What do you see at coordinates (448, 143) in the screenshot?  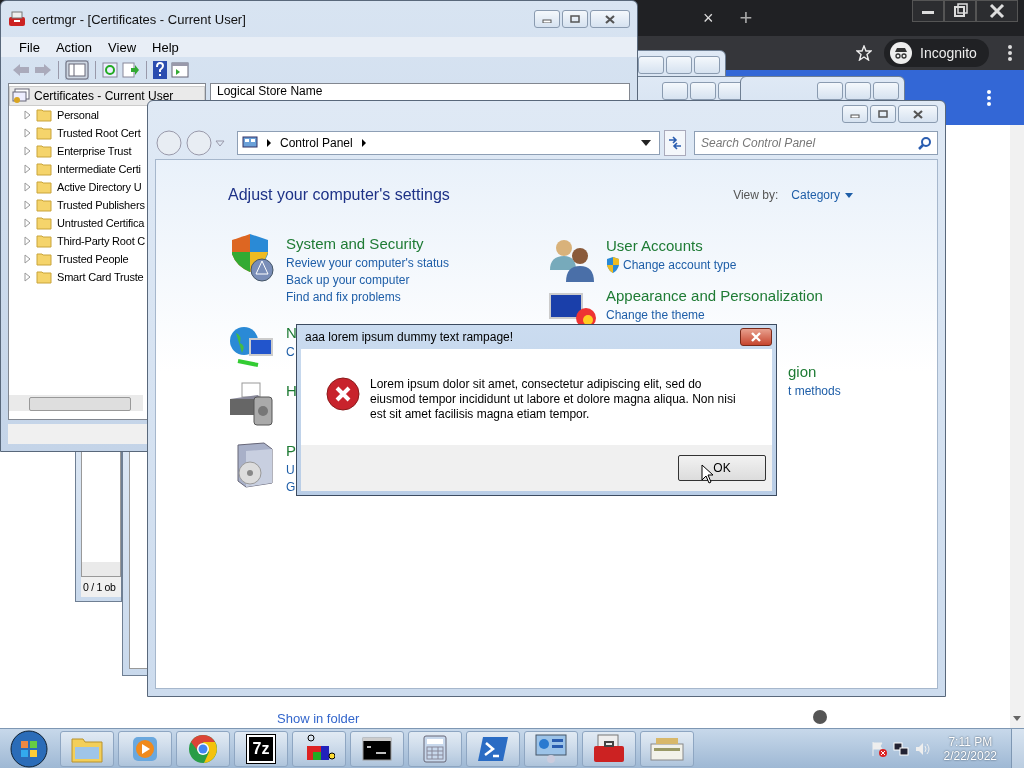 I see `address-bar: Control Panel` at bounding box center [448, 143].